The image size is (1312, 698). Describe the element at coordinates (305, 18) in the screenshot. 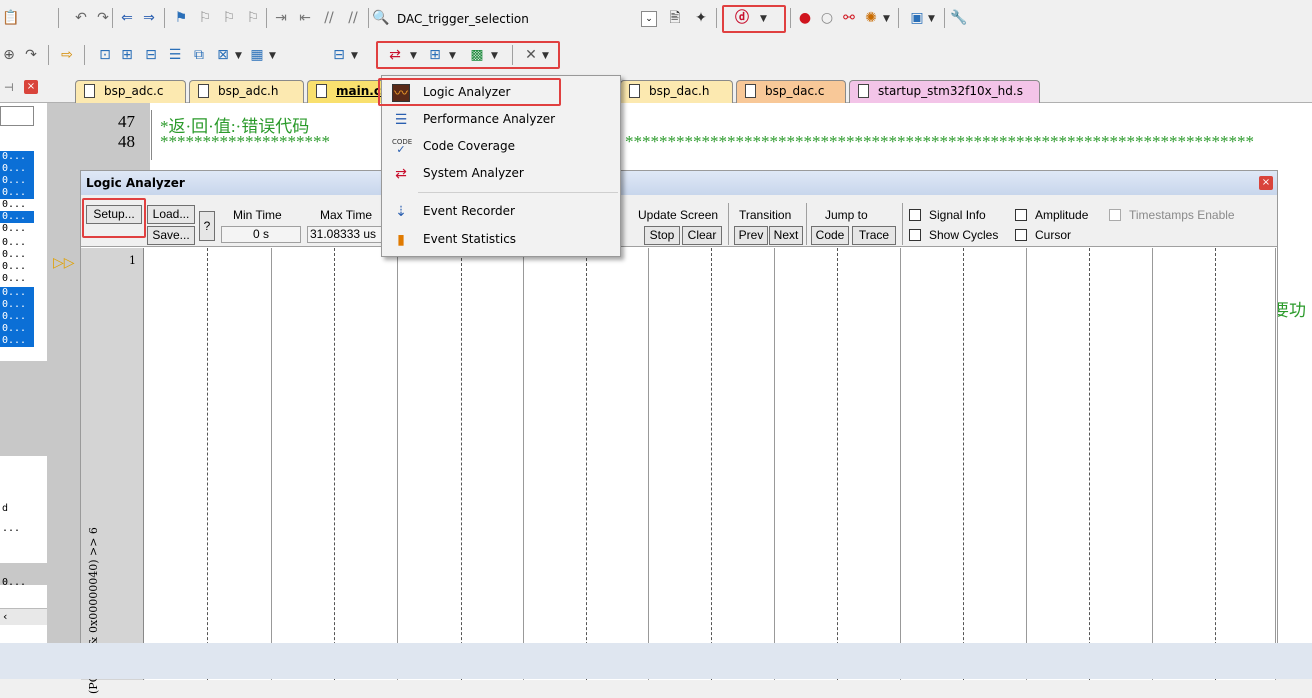

I see `unindent-icon: ⇤` at that location.